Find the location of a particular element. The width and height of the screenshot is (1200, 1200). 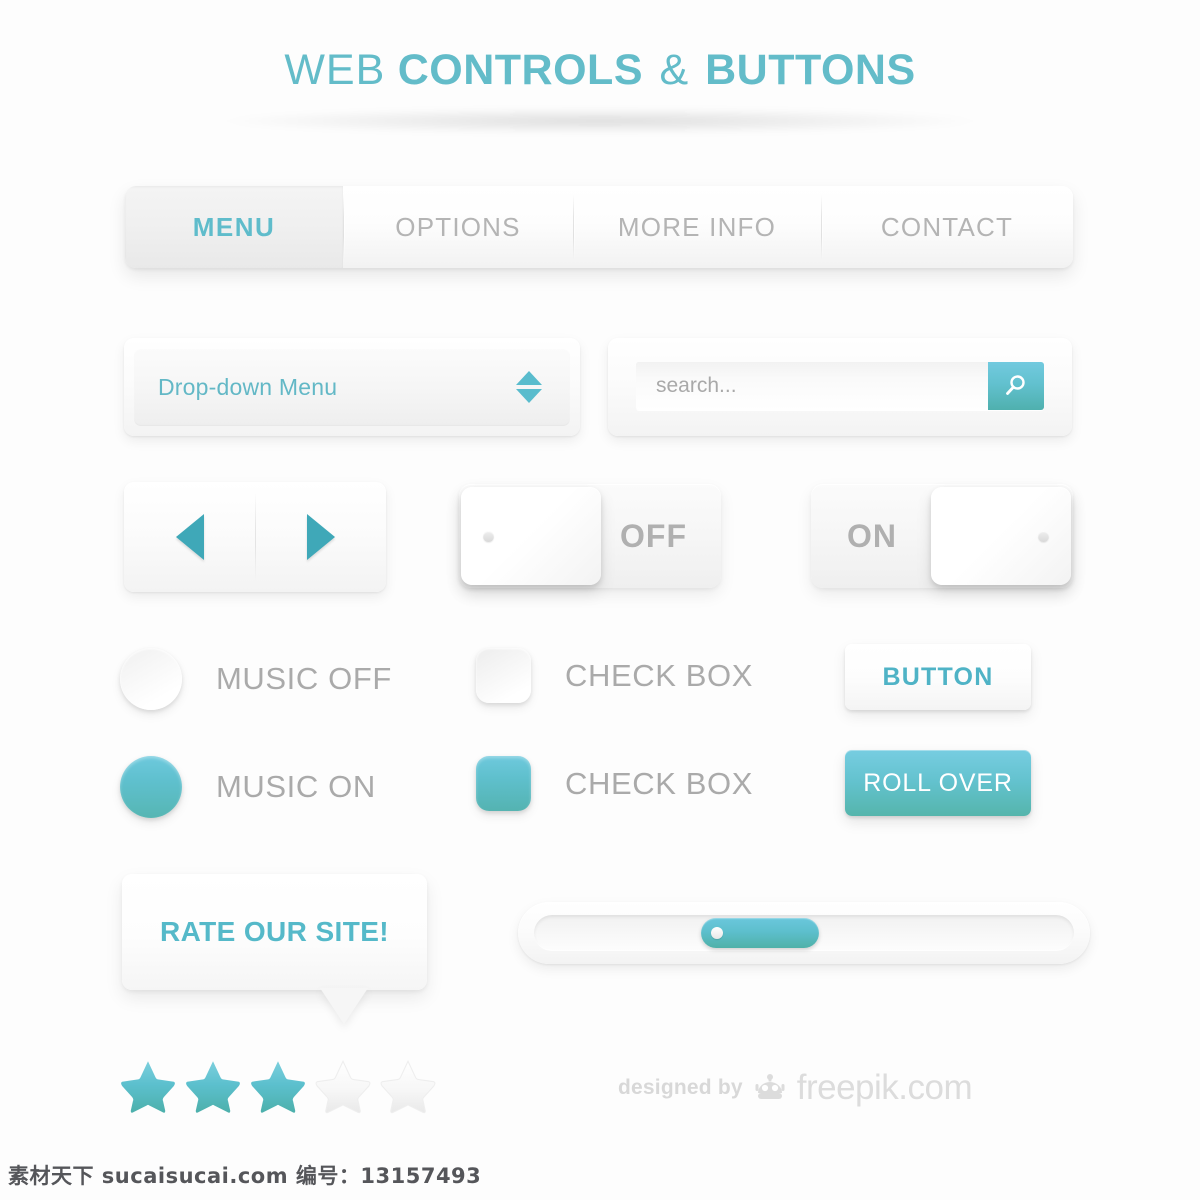

toggle-off-label: OFF is located at coordinates (653, 535).